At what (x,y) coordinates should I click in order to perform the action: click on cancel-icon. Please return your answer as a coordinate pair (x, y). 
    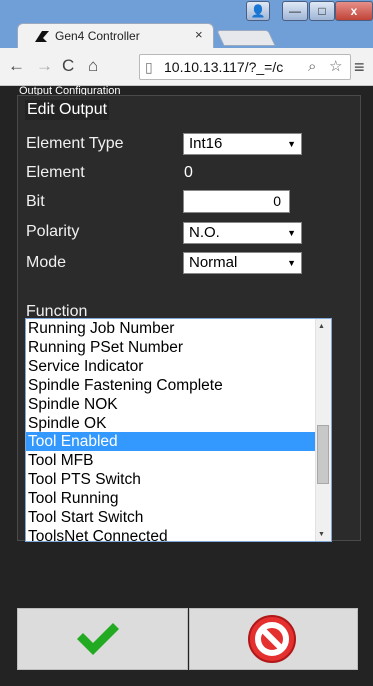
    Looking at the image, I should click on (272, 639).